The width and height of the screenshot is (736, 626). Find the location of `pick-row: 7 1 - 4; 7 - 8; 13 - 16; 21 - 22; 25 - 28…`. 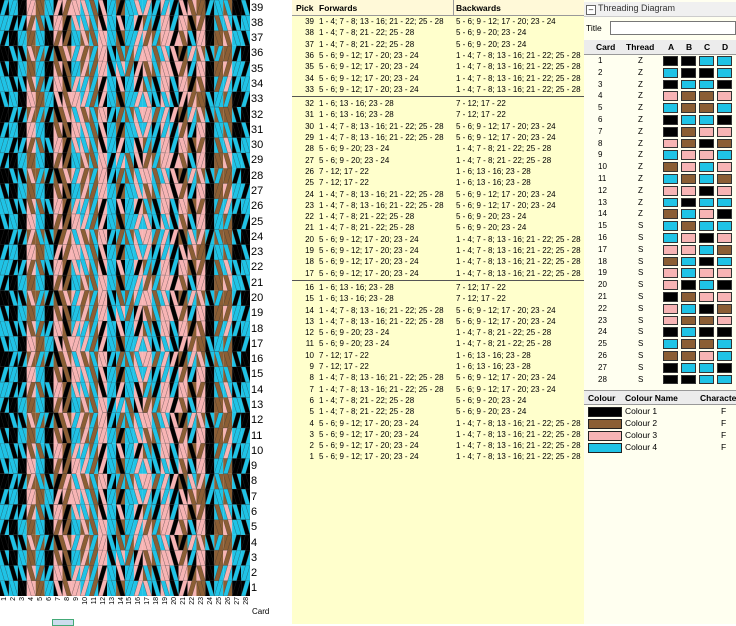

pick-row: 7 1 - 4; 7 - 8; 13 - 16; 21 - 22; 25 - 28… is located at coordinates (438, 389).